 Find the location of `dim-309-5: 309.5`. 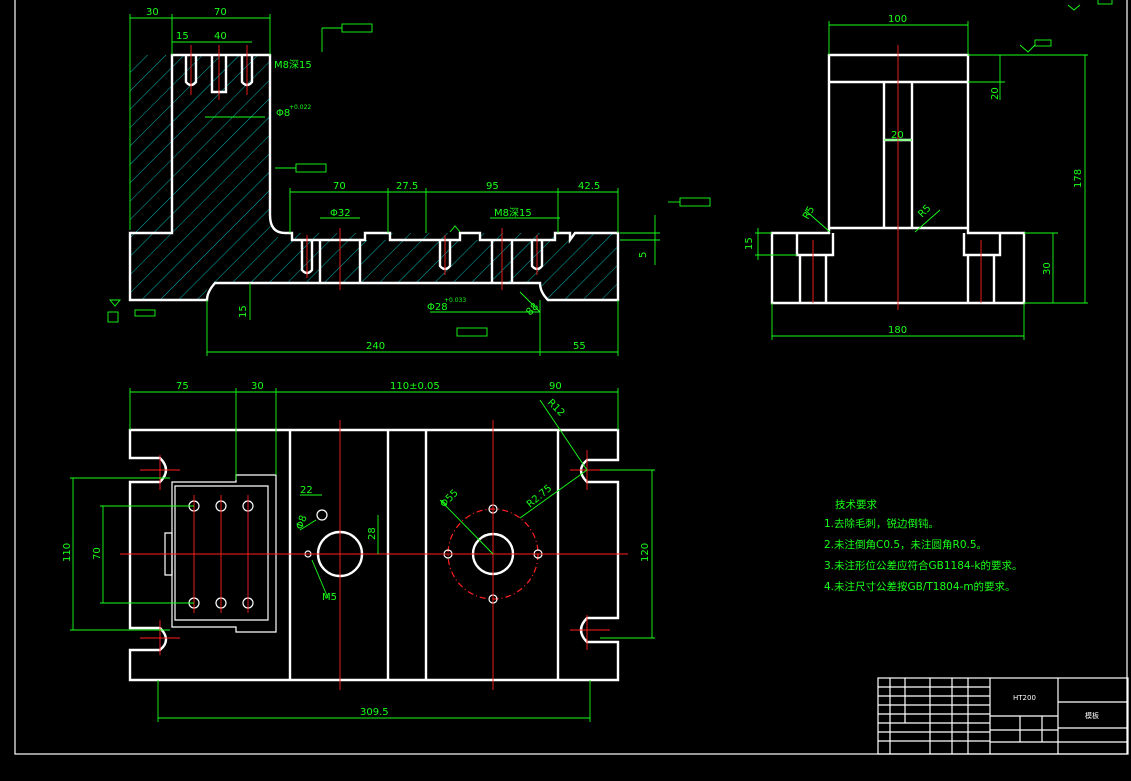

dim-309-5: 309.5 is located at coordinates (374, 712).